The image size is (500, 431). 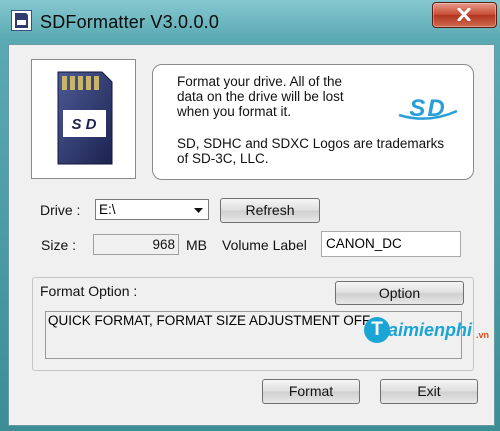 What do you see at coordinates (428, 108) in the screenshot?
I see `sd-logo: SD` at bounding box center [428, 108].